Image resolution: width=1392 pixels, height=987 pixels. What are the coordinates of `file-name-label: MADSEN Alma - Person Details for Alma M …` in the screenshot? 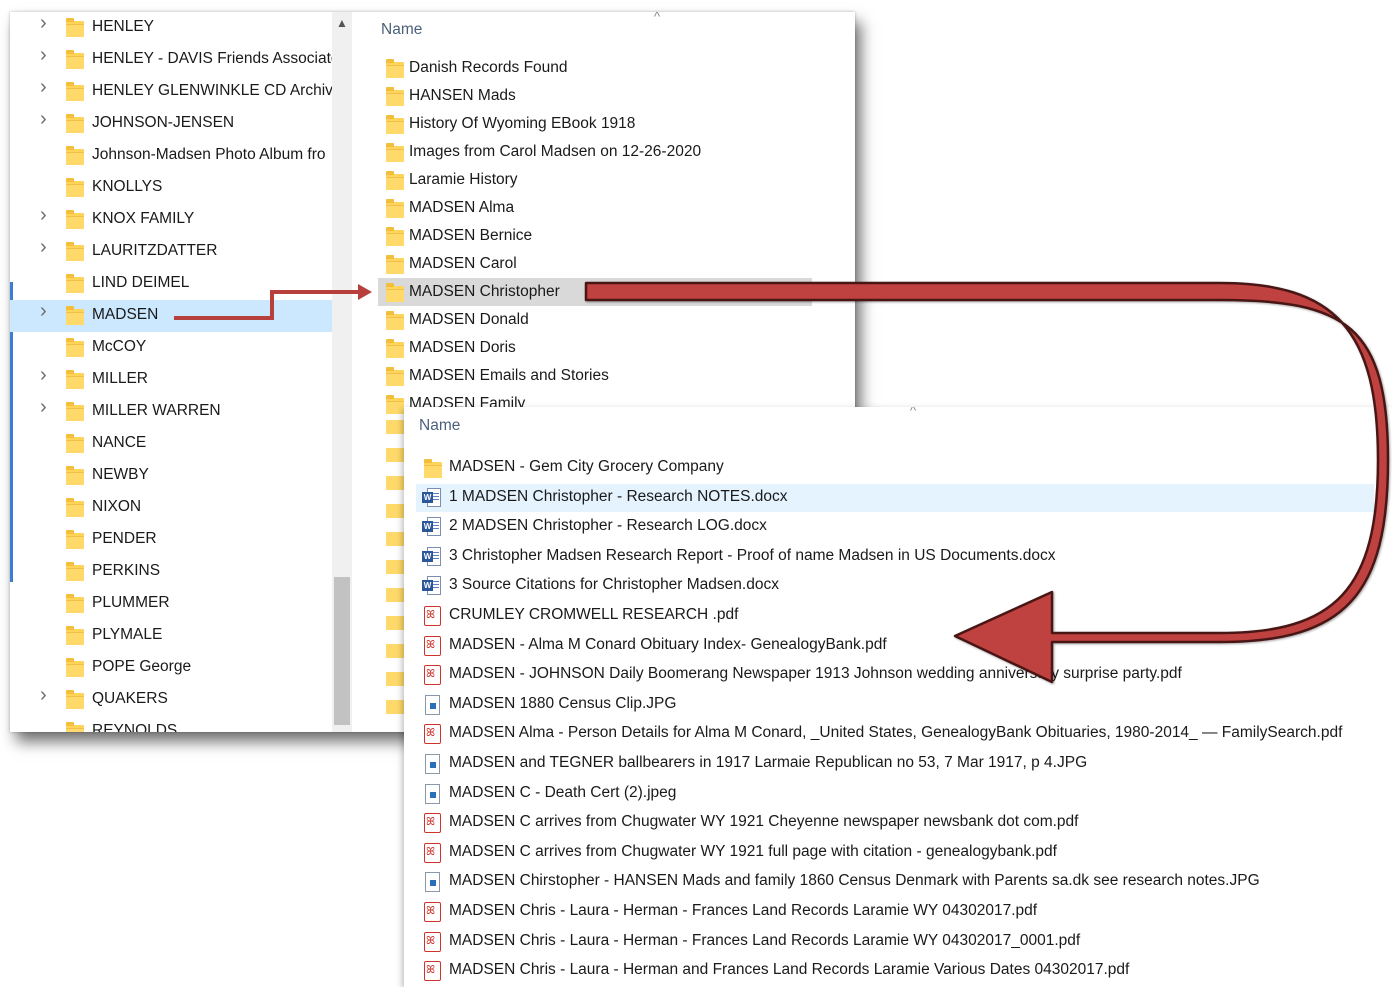 It's located at (896, 733).